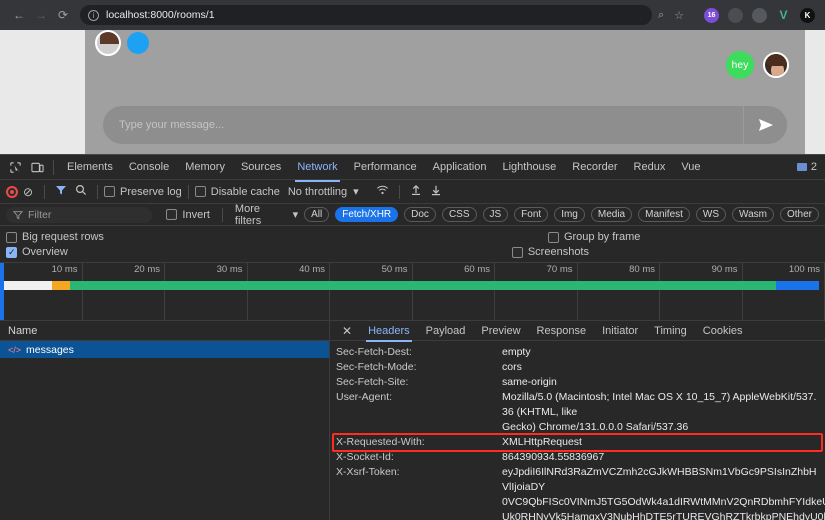 This screenshot has width=825, height=520. I want to click on issues-badge: 2, so click(806, 167).